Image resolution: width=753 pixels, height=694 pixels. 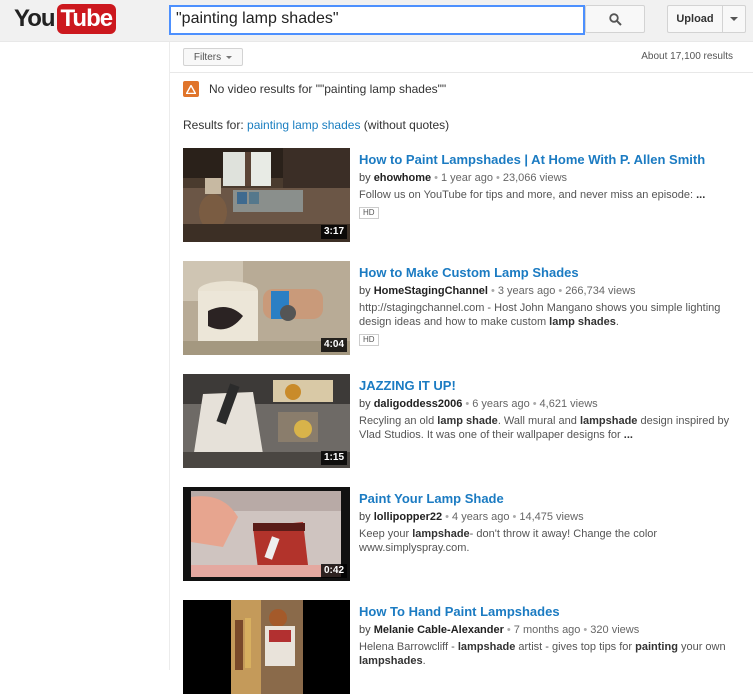 I want to click on logo-tube-text: Tube, so click(x=86, y=19).